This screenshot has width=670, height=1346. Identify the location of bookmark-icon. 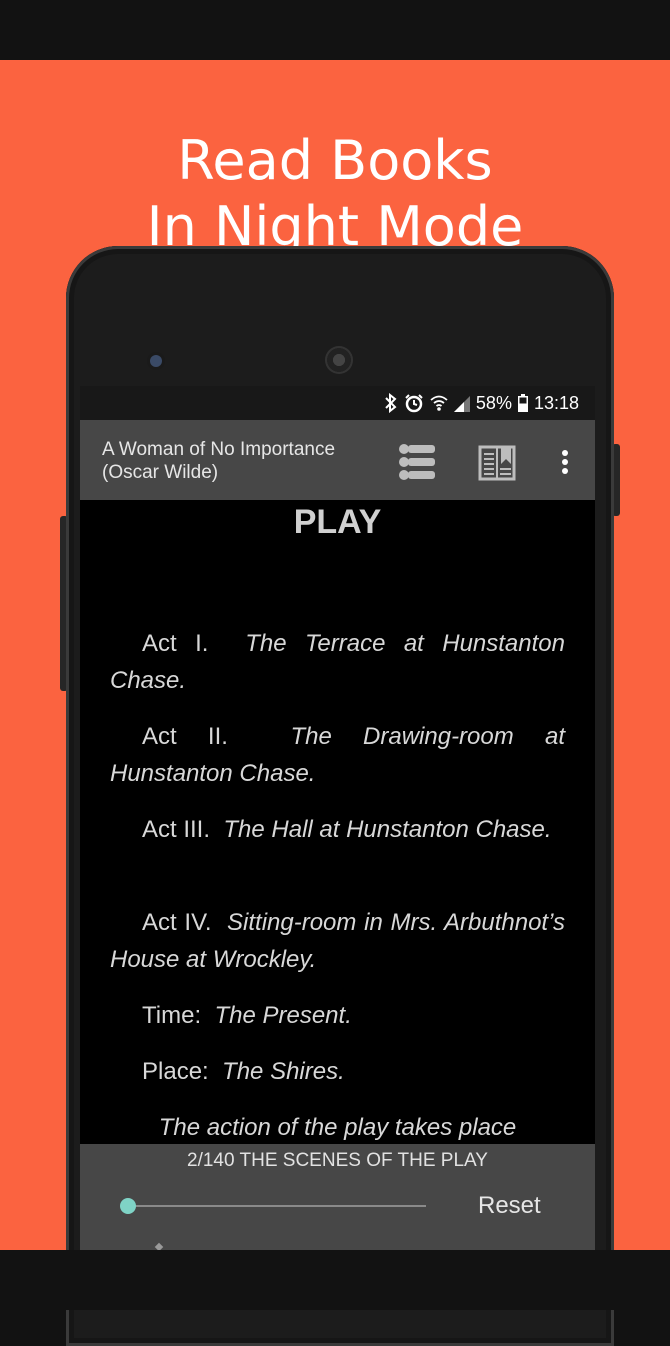
(497, 463).